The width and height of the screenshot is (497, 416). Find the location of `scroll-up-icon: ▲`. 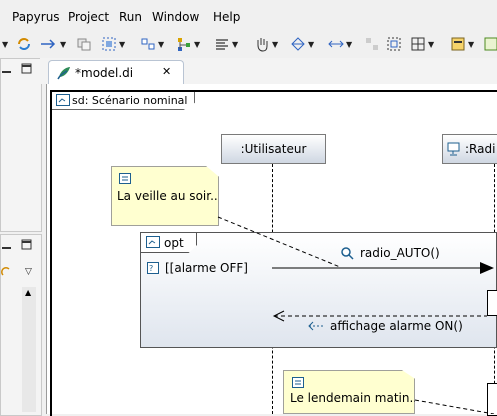

scroll-up-icon: ▲ is located at coordinates (28, 292).